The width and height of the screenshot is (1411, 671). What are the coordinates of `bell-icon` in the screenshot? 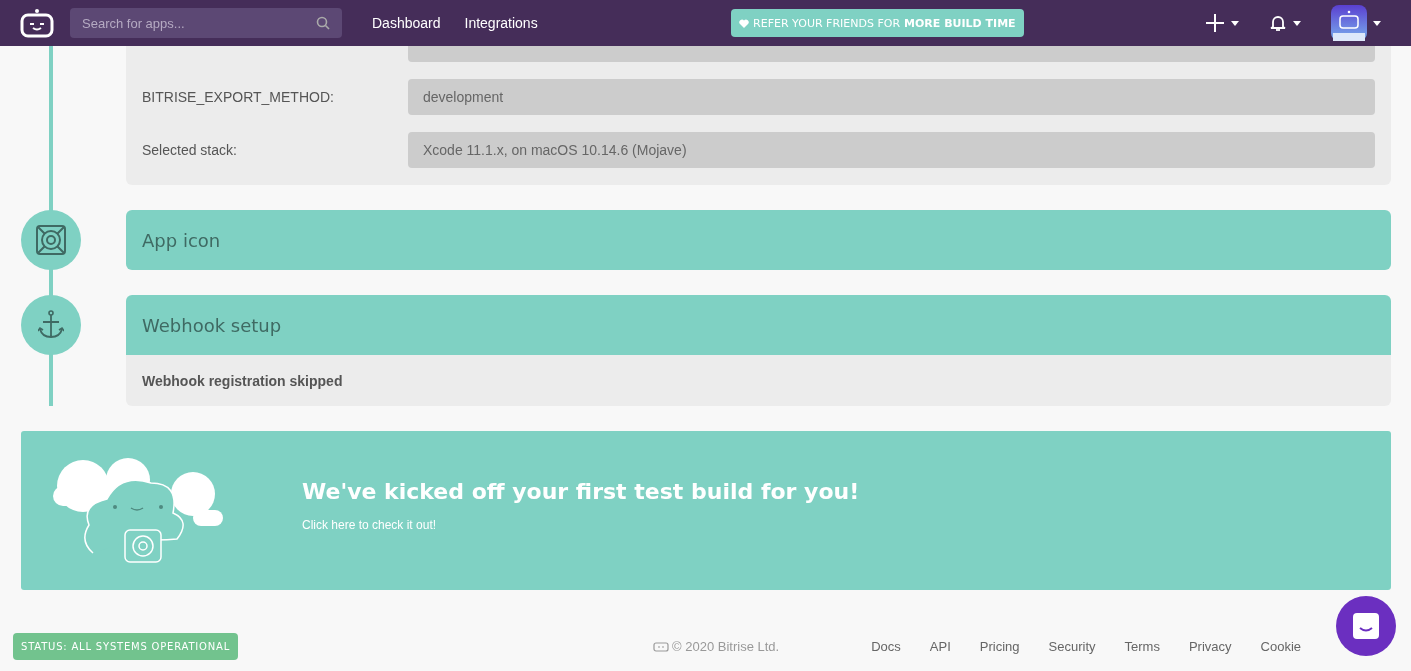 It's located at (1278, 23).